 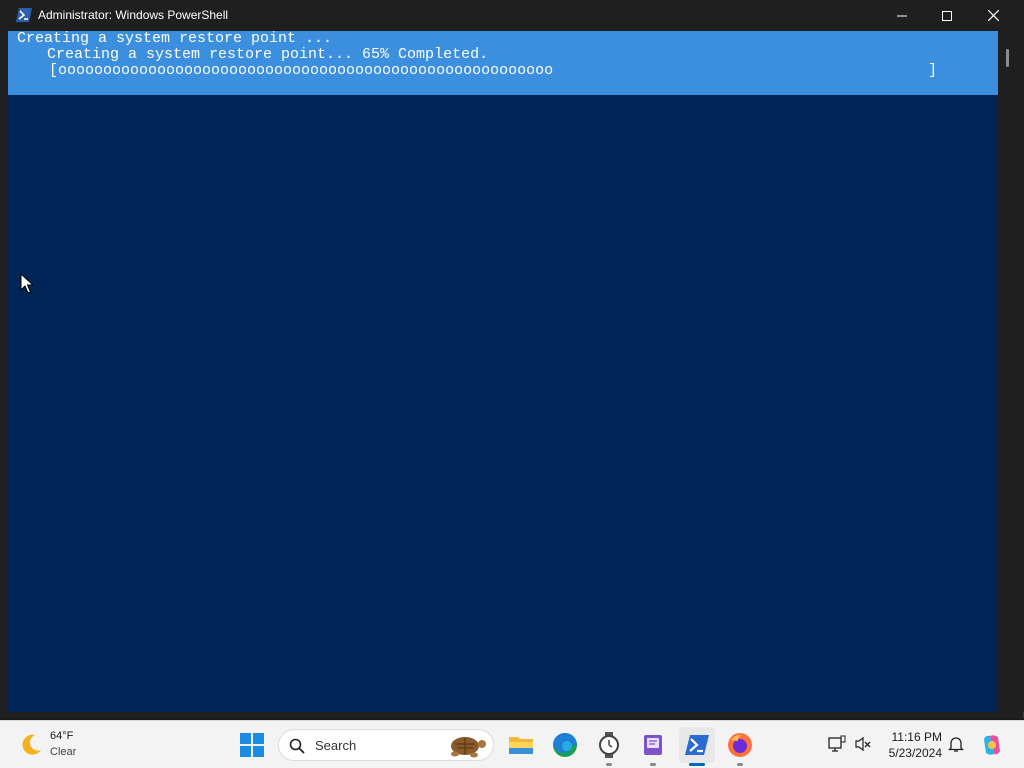 What do you see at coordinates (336, 745) in the screenshot?
I see `search-placeholder: Search` at bounding box center [336, 745].